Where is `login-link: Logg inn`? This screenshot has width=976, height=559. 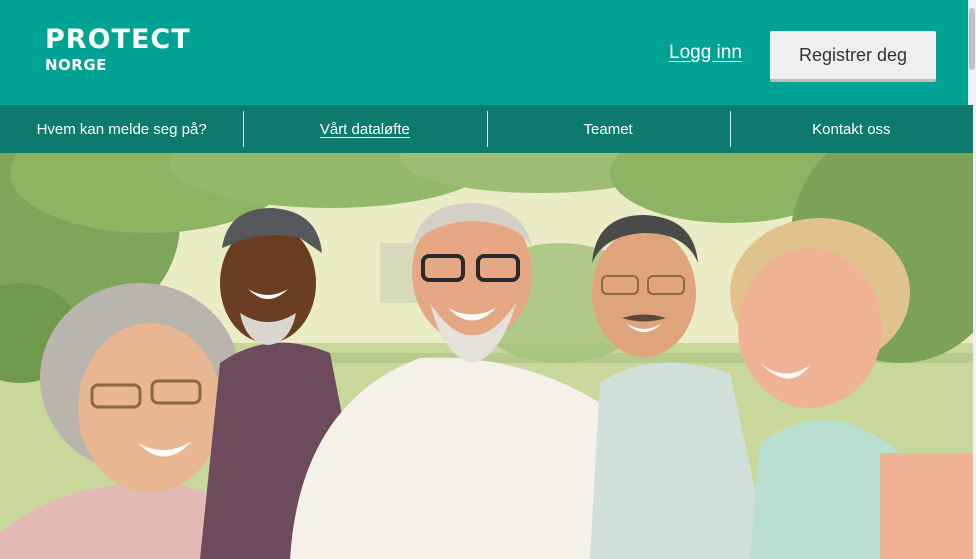
login-link: Logg inn is located at coordinates (705, 53).